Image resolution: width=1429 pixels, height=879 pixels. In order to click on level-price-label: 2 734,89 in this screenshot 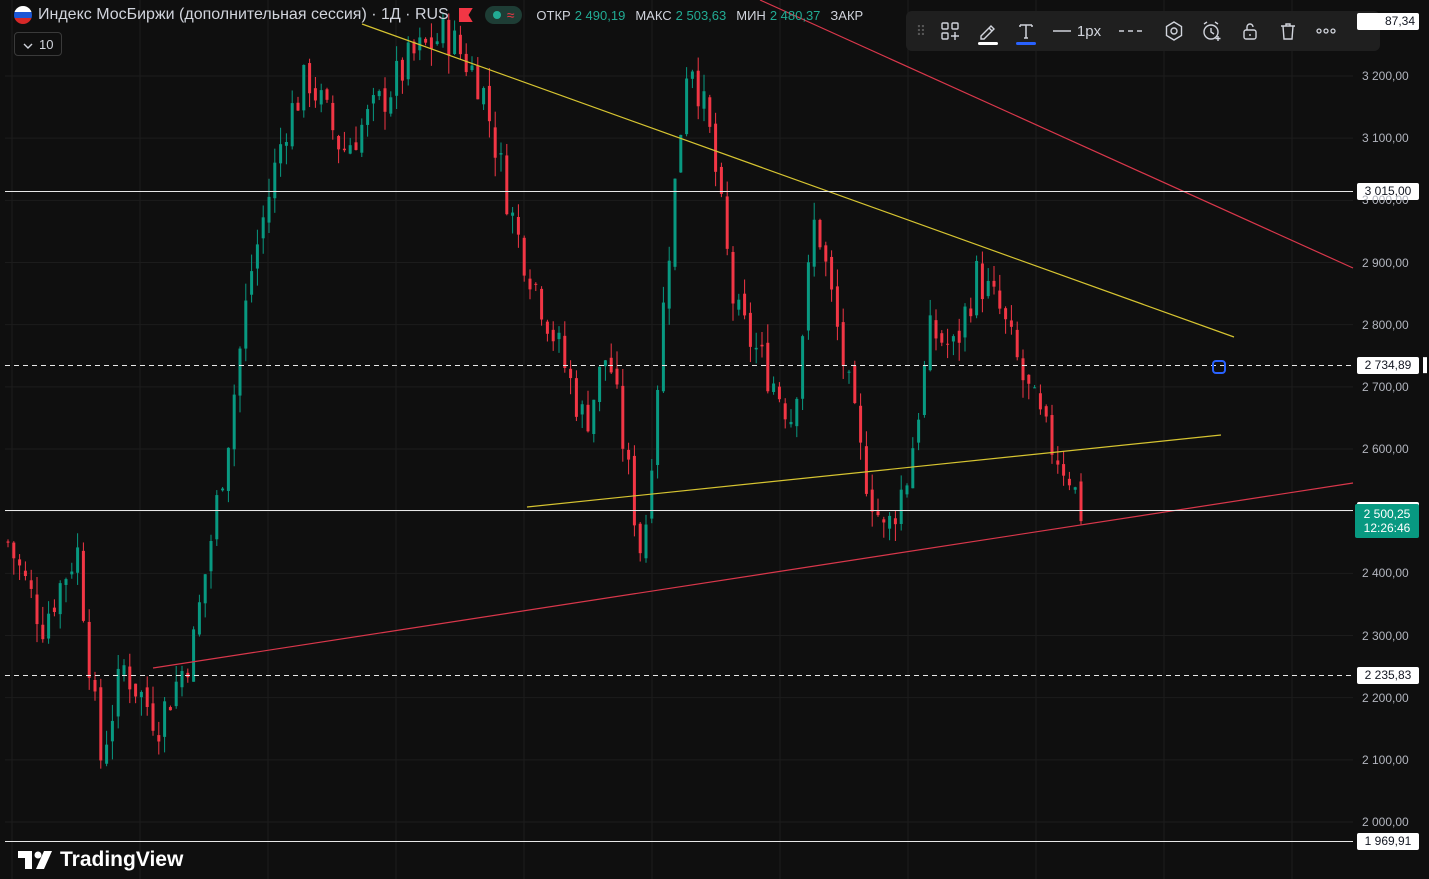, I will do `click(1388, 365)`.